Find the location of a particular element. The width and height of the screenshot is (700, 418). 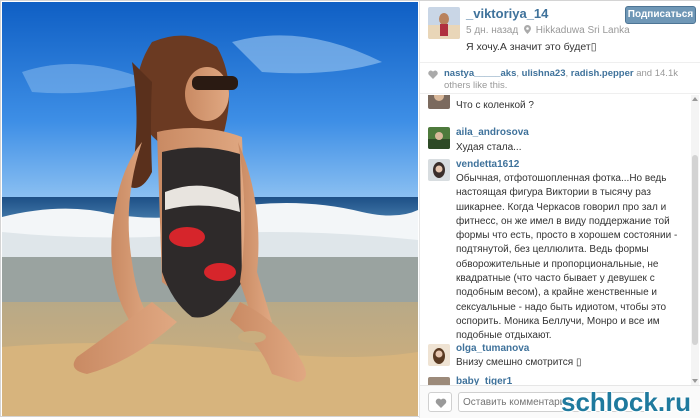

comment-text: Что с коленкой ? is located at coordinates (495, 105).